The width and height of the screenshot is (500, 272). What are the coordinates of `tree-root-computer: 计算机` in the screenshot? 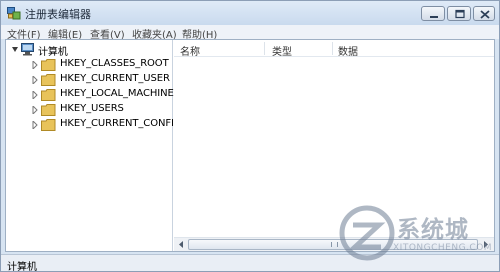 It's located at (87, 50).